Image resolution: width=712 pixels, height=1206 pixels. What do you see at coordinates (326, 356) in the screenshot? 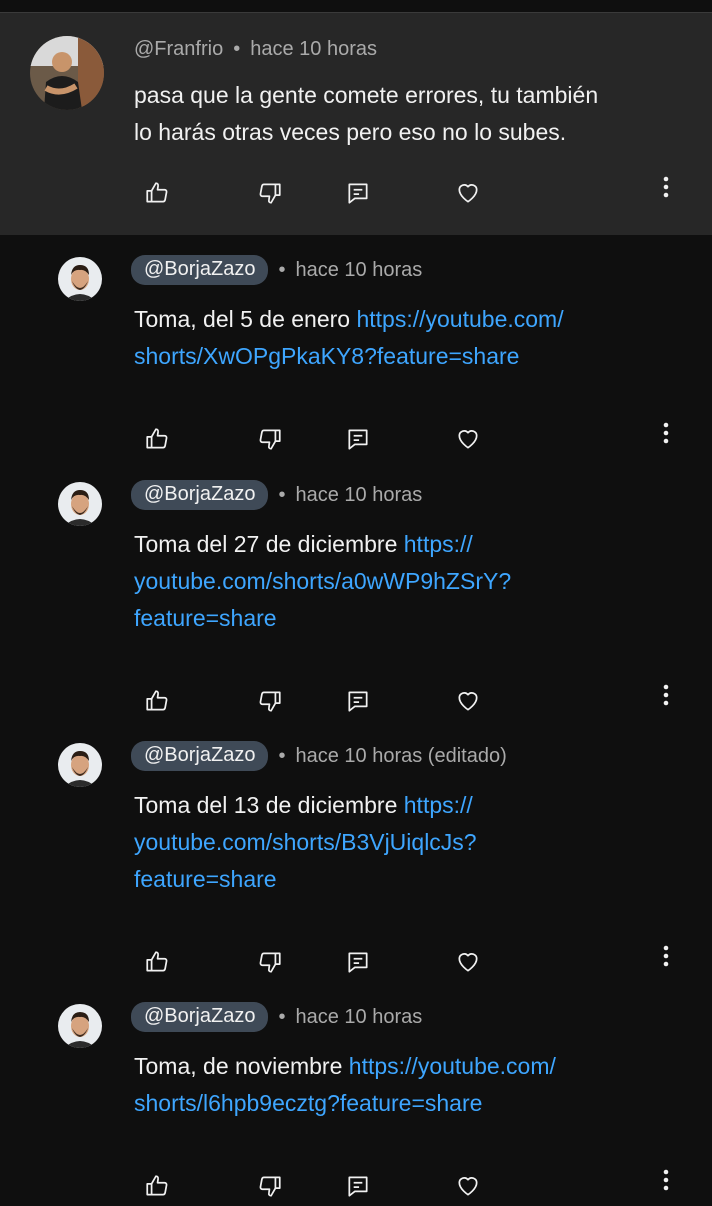
I see `comment-link: shorts/XwOPgPkaKY8?feature=share` at bounding box center [326, 356].